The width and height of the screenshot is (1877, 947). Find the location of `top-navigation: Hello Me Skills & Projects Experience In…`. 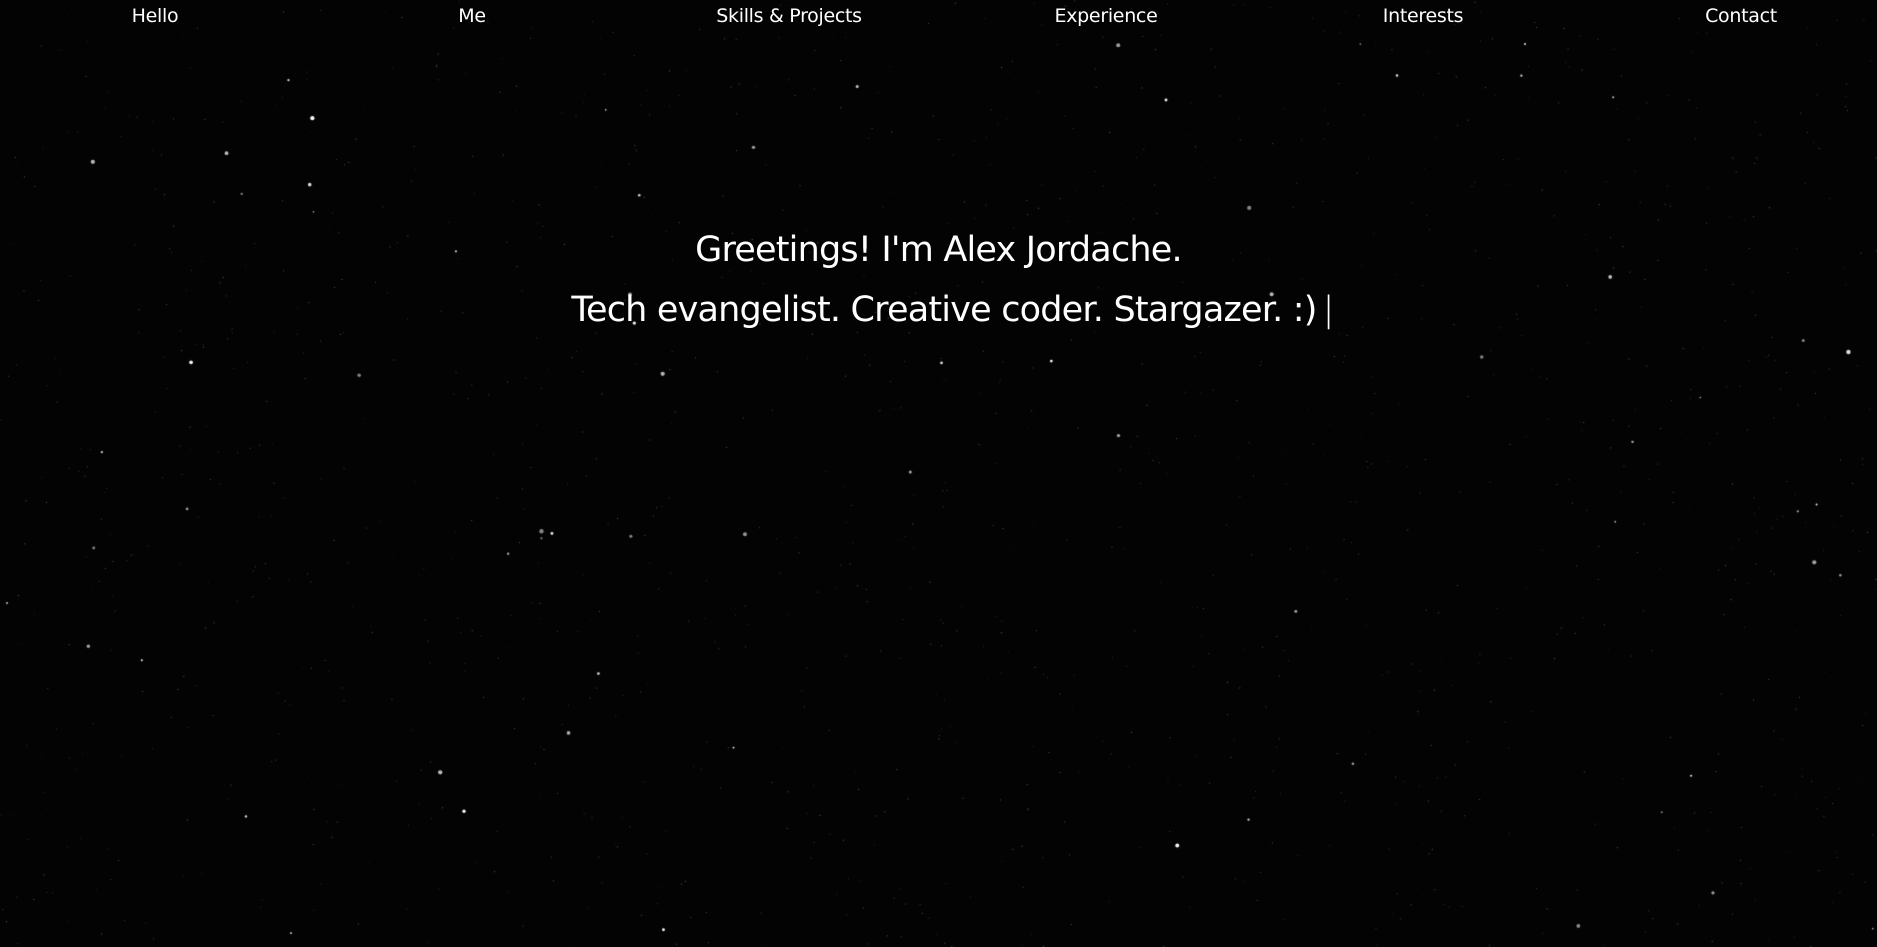

top-navigation: Hello Me Skills & Projects Experience In… is located at coordinates (938, 17).